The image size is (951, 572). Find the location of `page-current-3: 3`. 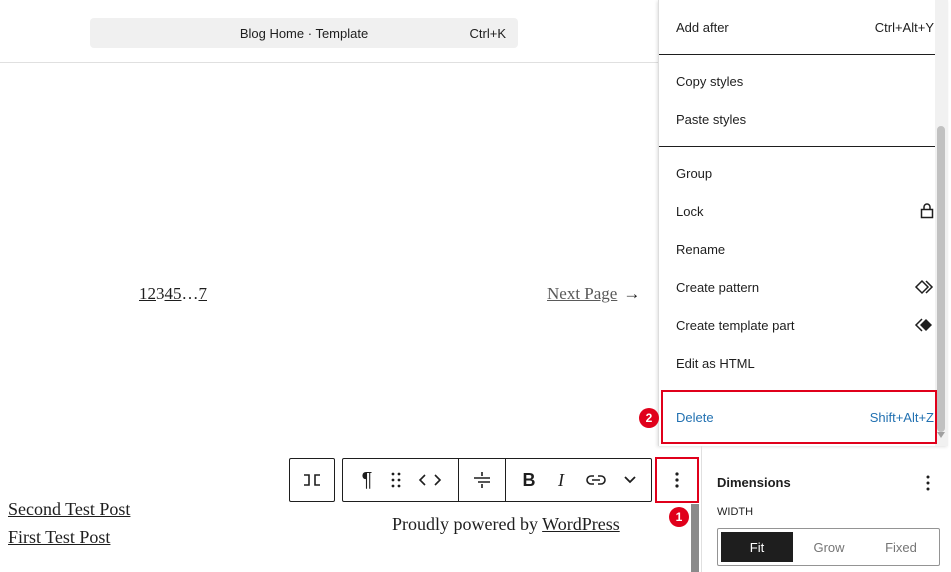

page-current-3: 3 is located at coordinates (160, 293).